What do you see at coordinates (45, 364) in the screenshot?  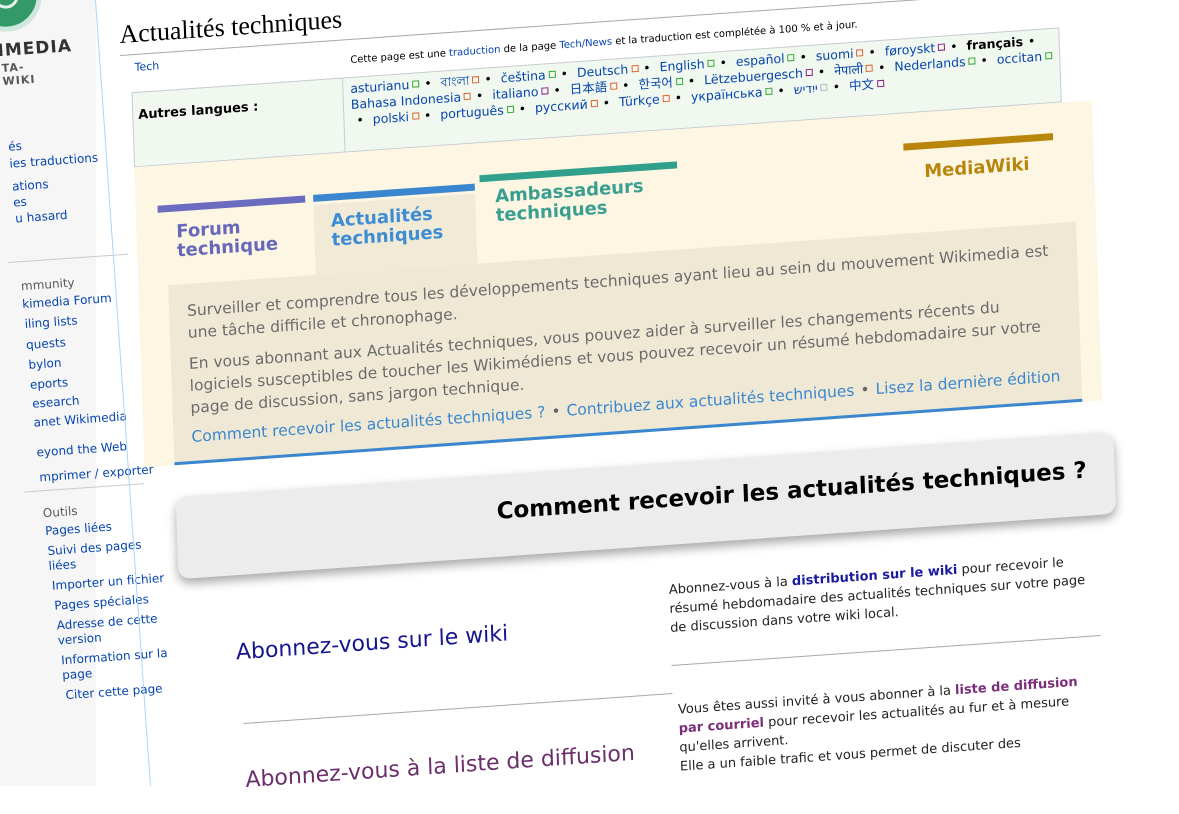 I see `sidebar-item-babylon: bylon` at bounding box center [45, 364].